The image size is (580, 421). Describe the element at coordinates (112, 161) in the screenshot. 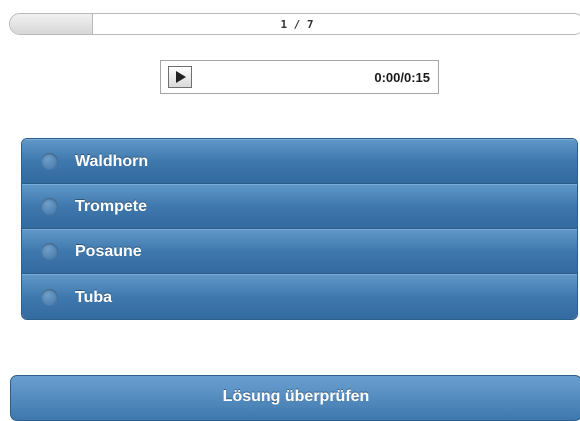

I see `option-label: Waldhorn` at that location.